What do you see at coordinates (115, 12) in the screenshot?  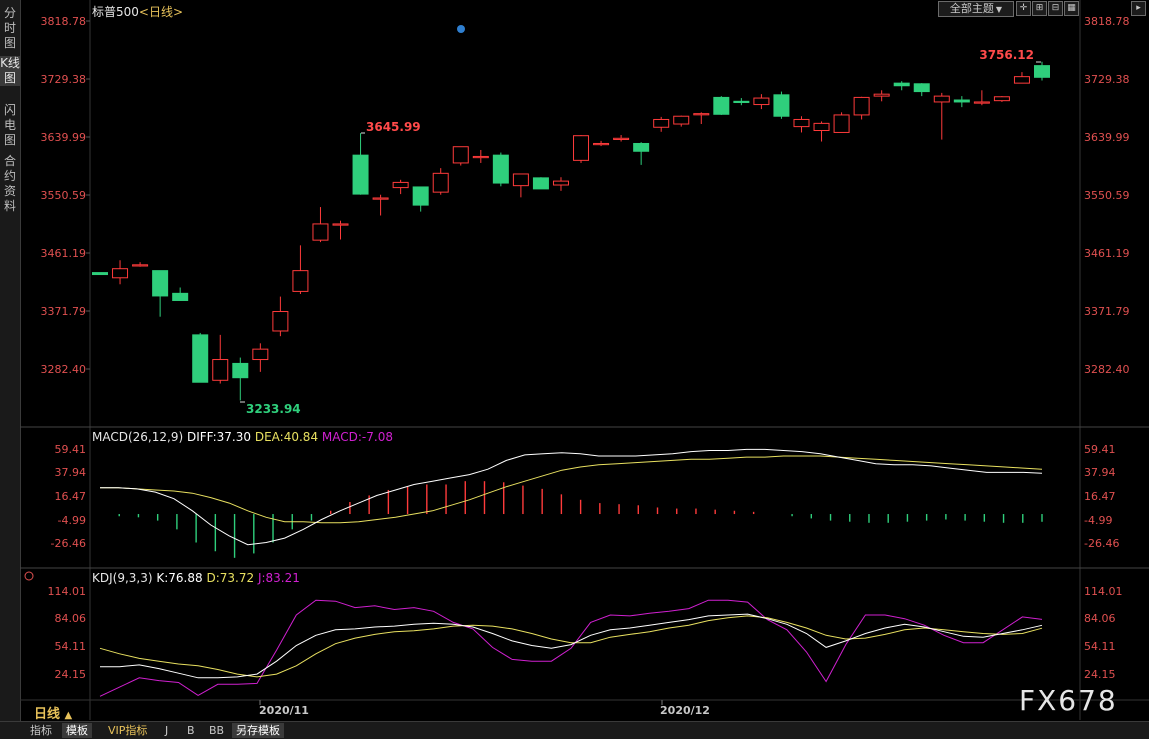 I see `symbol-name: 标普500` at bounding box center [115, 12].